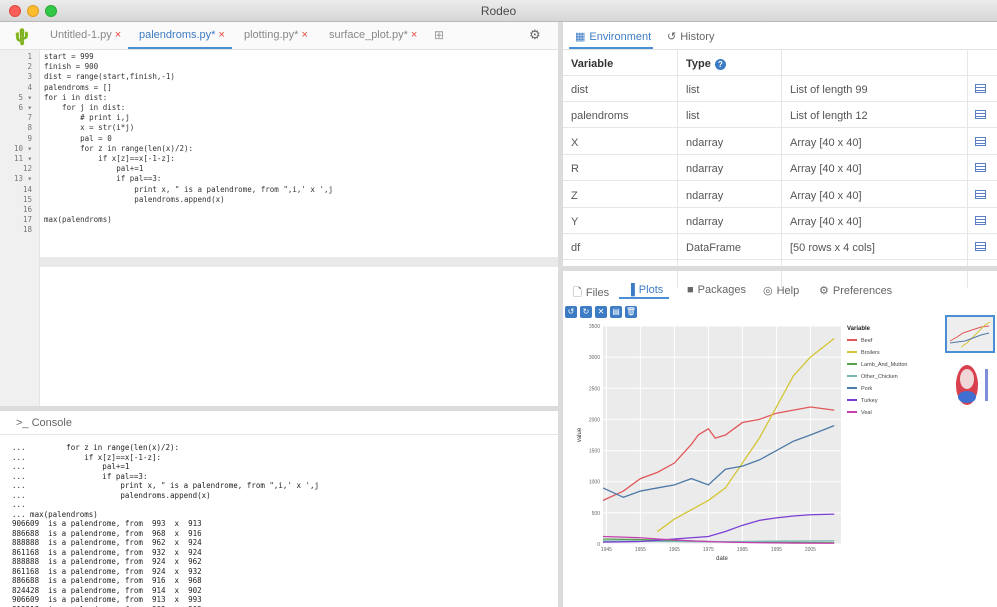 The width and height of the screenshot is (997, 607). What do you see at coordinates (279, 262) in the screenshot?
I see `current-line-highlight` at bounding box center [279, 262].